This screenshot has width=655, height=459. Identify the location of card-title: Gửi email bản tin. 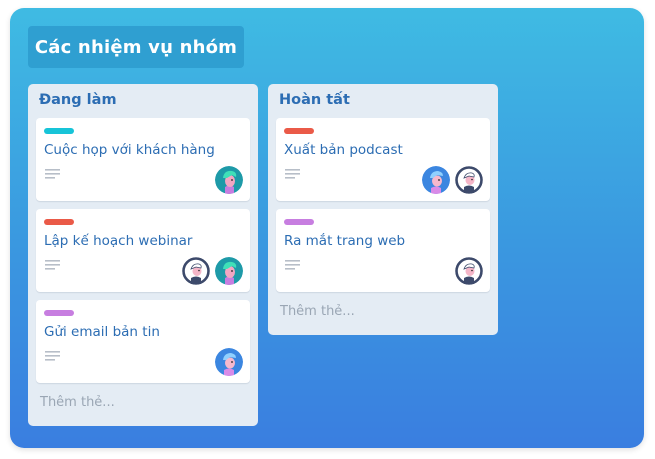
(102, 332).